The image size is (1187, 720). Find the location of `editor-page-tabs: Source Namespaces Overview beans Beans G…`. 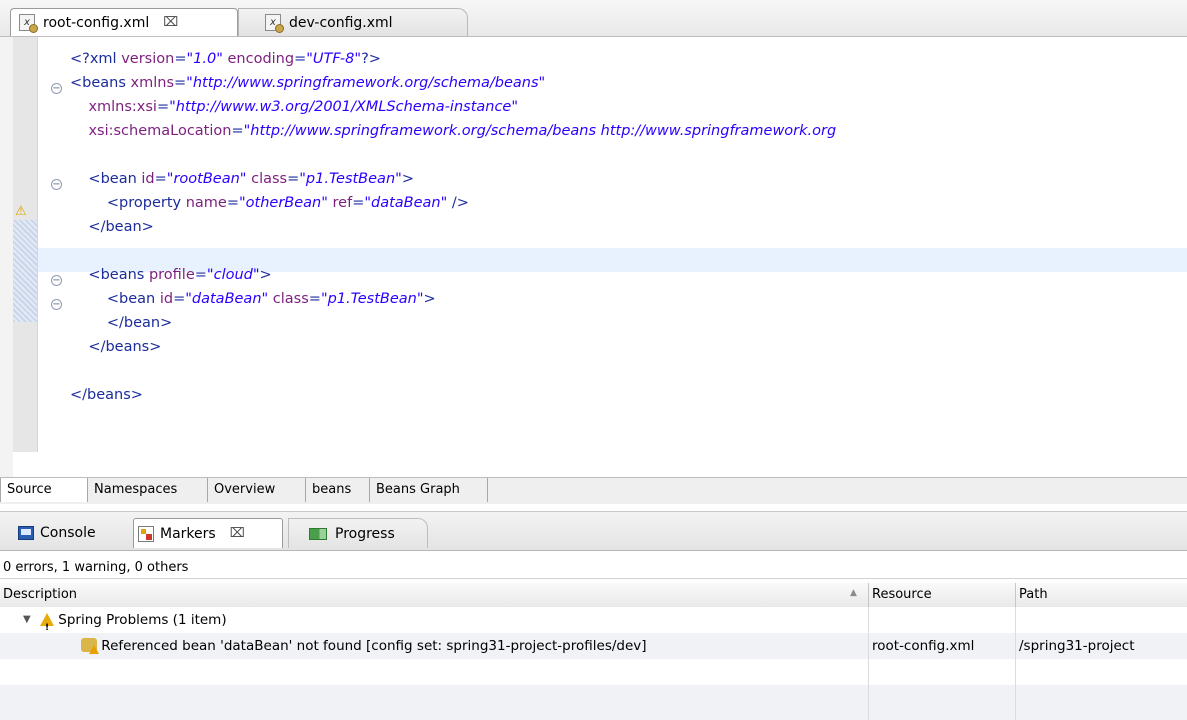

editor-page-tabs: Source Namespaces Overview beans Beans G… is located at coordinates (593, 490).